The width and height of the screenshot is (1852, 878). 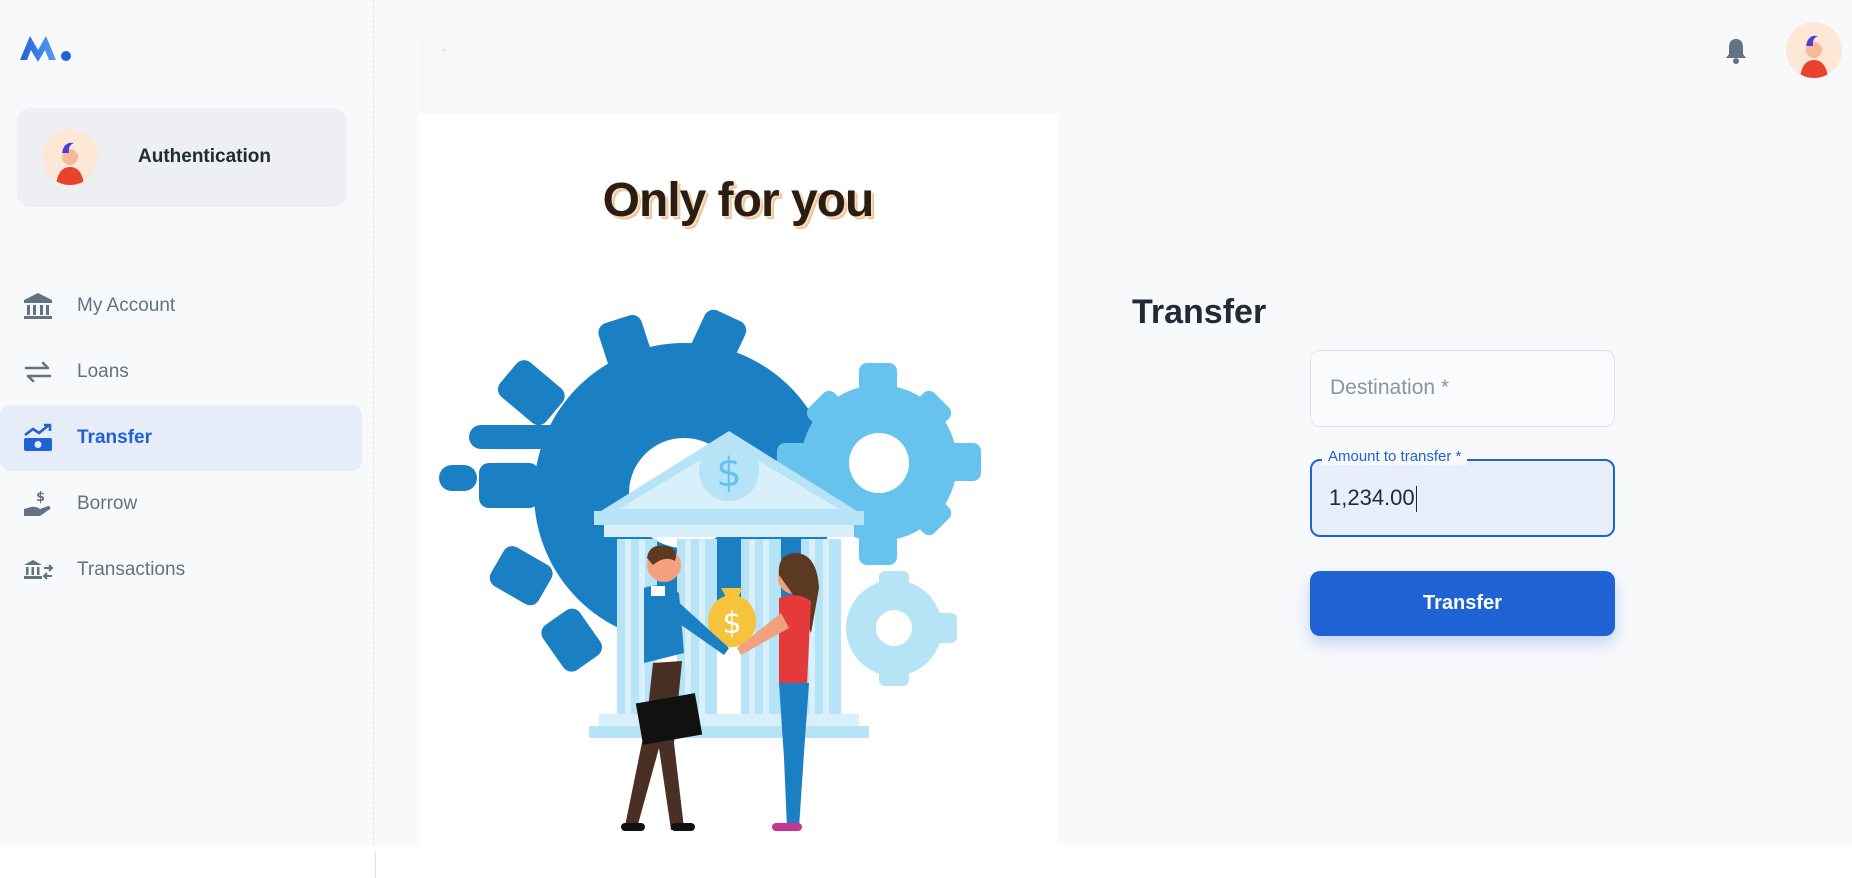 I want to click on transfer-button: Transfer, so click(x=1462, y=603).